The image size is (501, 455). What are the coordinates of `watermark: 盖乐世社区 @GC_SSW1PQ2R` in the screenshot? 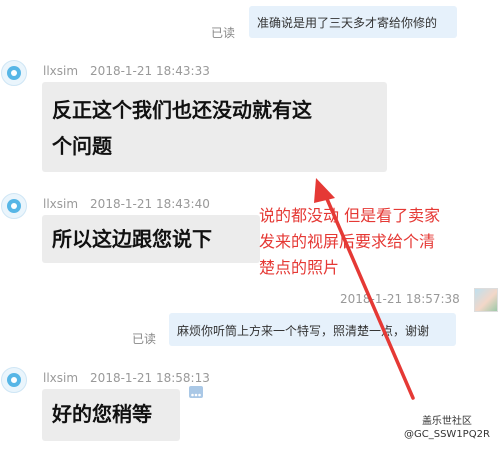 It's located at (447, 428).